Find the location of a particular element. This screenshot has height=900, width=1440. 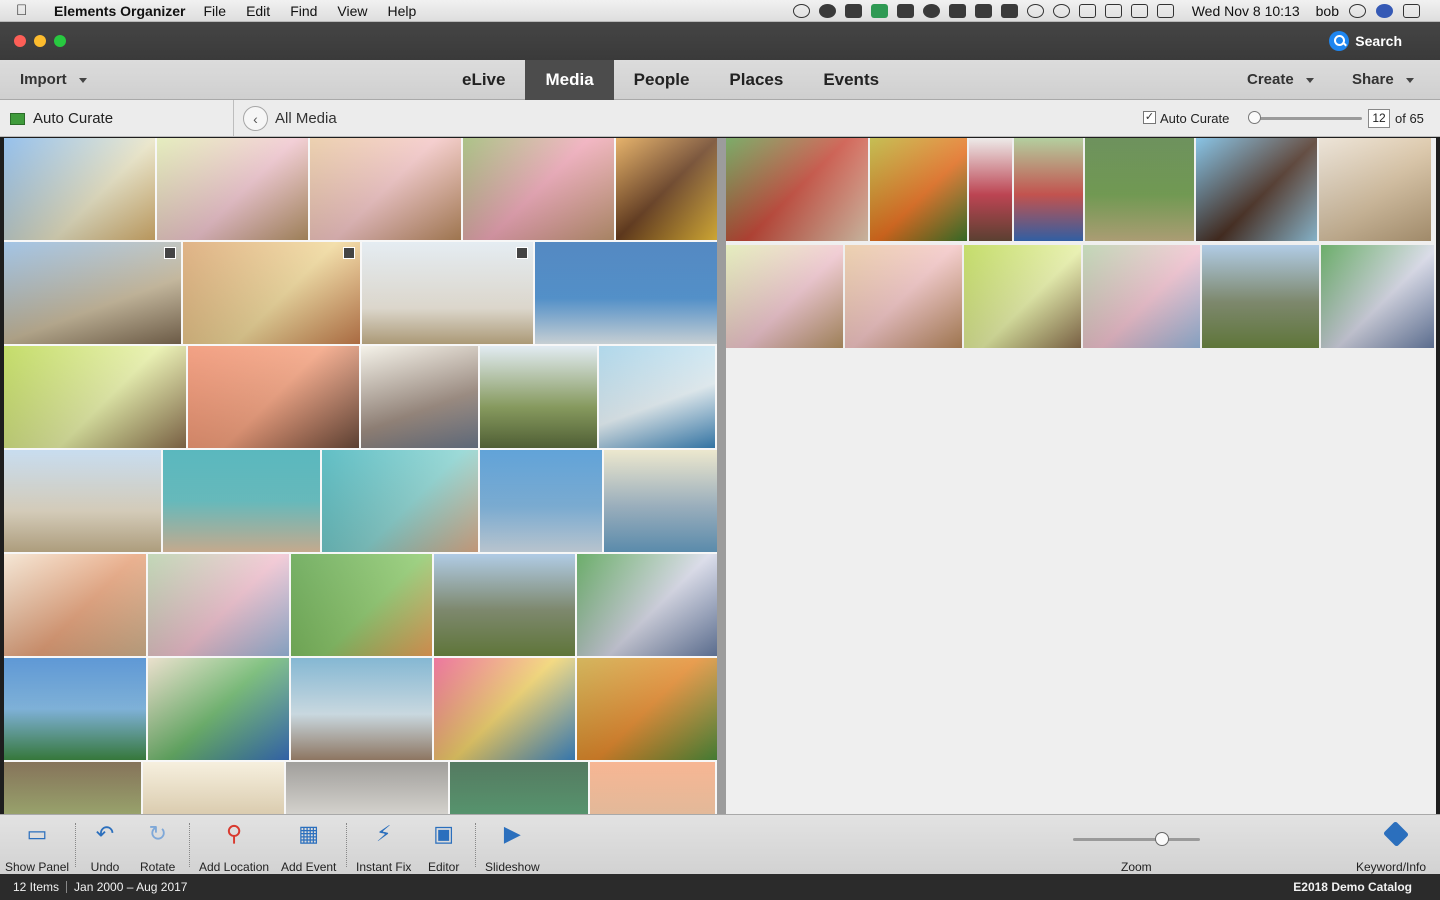

import-button: Import is located at coordinates (53, 79).